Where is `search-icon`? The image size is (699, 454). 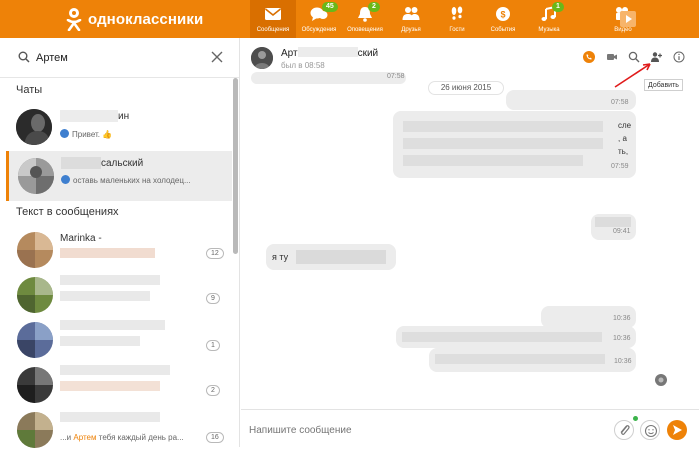
search-icon is located at coordinates (24, 57).